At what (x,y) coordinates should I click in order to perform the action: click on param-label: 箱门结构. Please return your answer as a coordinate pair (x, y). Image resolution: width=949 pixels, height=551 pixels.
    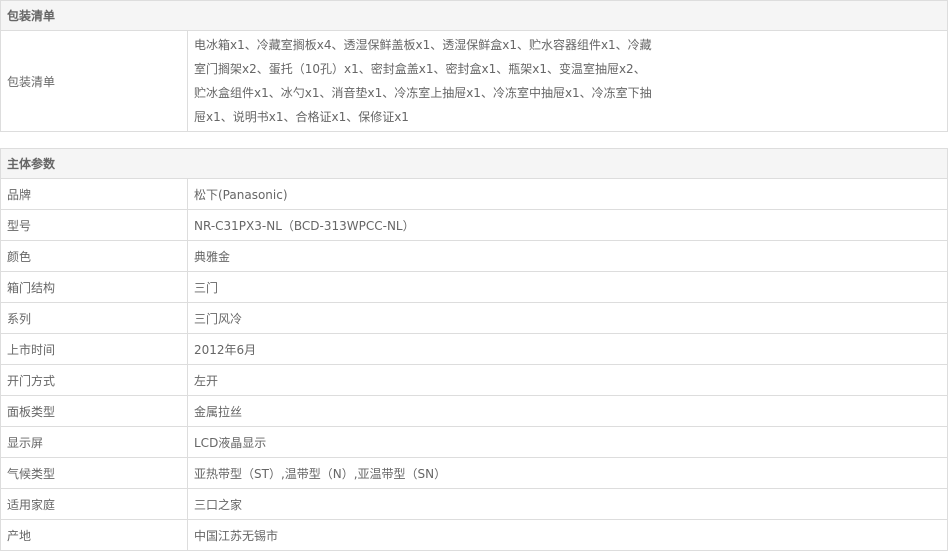
    Looking at the image, I should click on (94, 287).